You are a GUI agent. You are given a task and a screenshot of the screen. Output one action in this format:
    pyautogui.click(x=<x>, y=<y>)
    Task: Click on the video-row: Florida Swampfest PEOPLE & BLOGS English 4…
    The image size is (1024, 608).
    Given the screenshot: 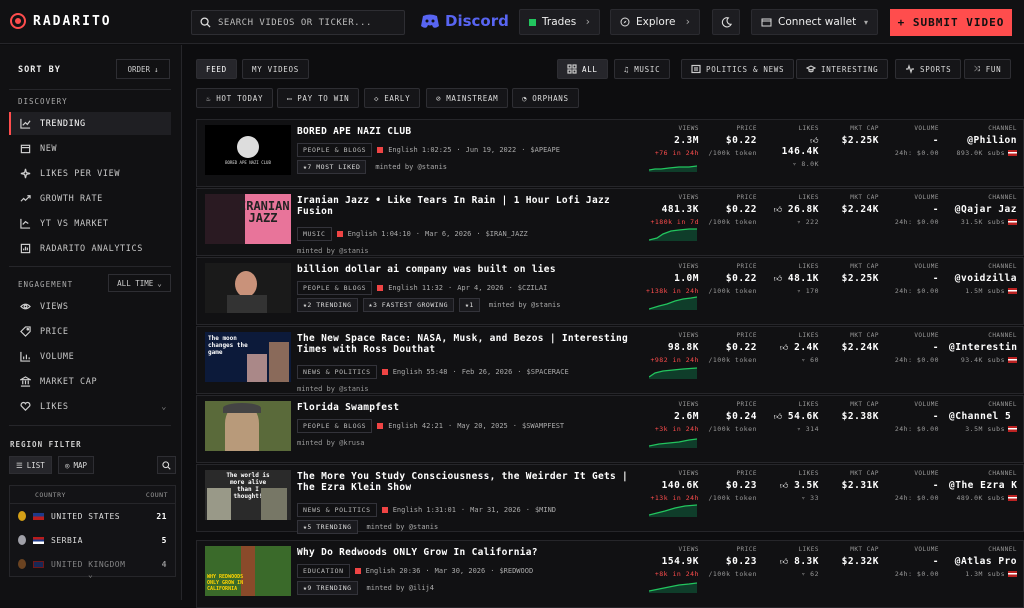 What is the action you would take?
    pyautogui.click(x=610, y=429)
    